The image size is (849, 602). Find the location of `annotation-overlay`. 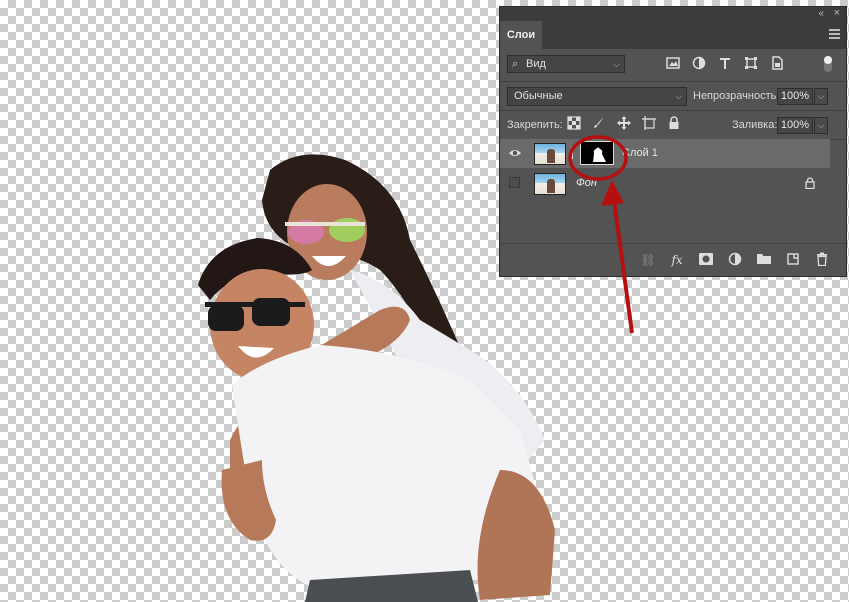

annotation-overlay is located at coordinates (601, 234).